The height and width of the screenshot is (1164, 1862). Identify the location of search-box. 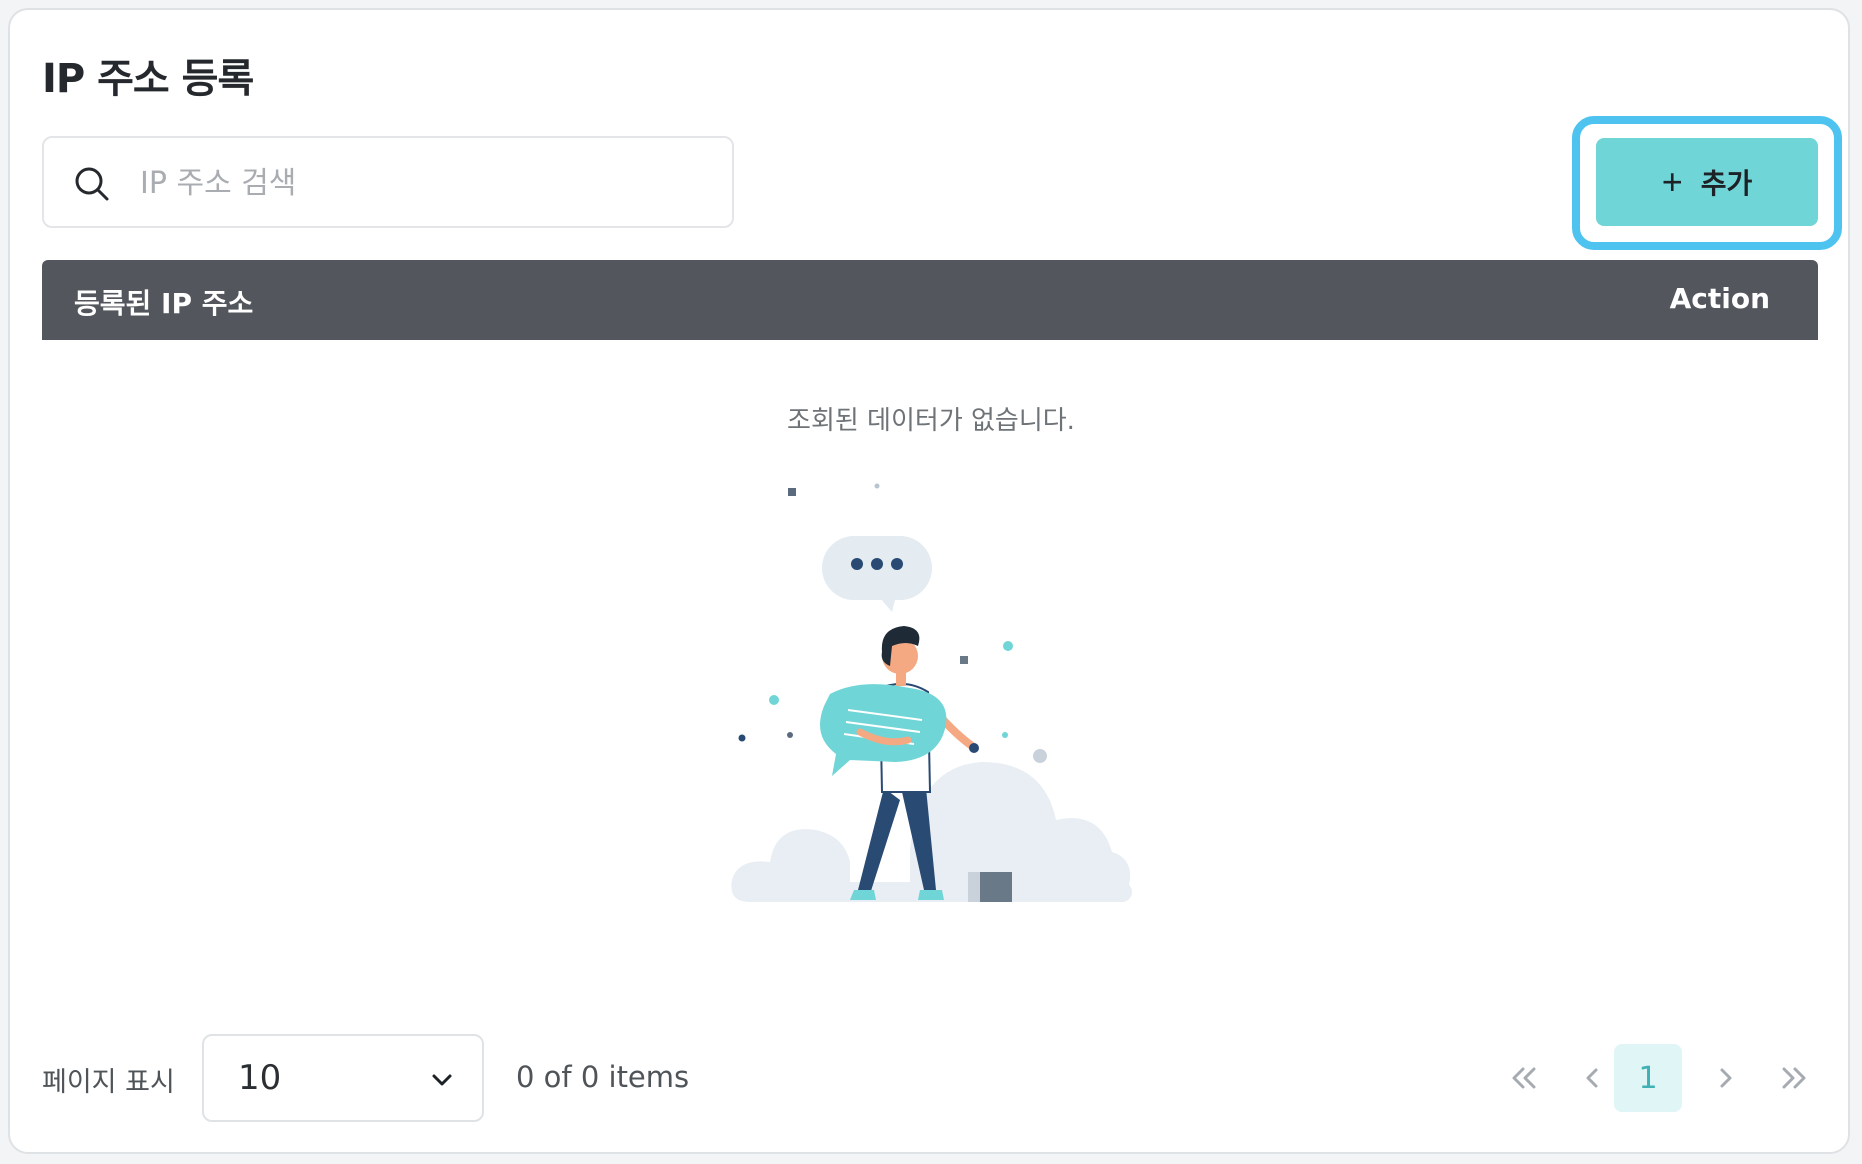
(388, 182).